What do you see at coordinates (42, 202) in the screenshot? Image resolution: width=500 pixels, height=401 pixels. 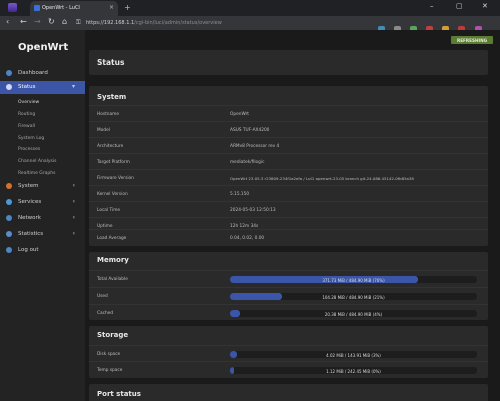 I see `sidebar-item-services: Services ›` at bounding box center [42, 202].